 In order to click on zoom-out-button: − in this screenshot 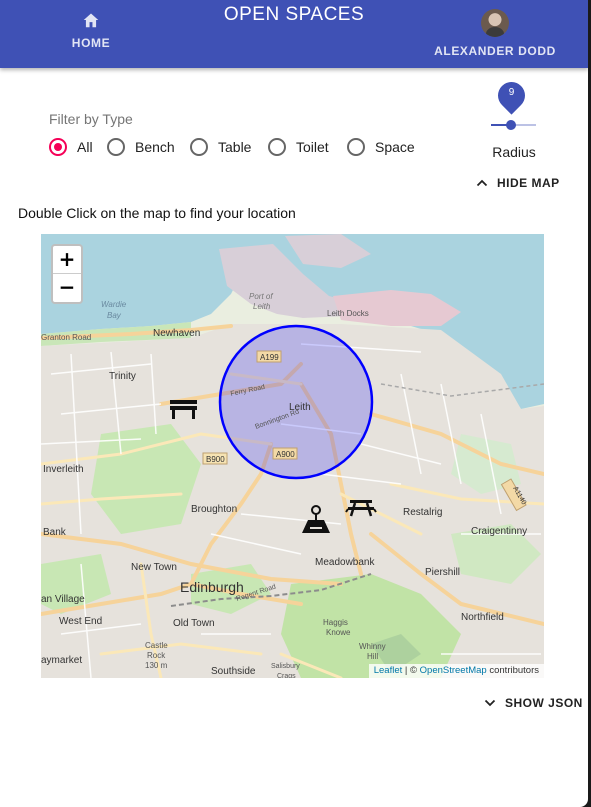, I will do `click(67, 287)`.